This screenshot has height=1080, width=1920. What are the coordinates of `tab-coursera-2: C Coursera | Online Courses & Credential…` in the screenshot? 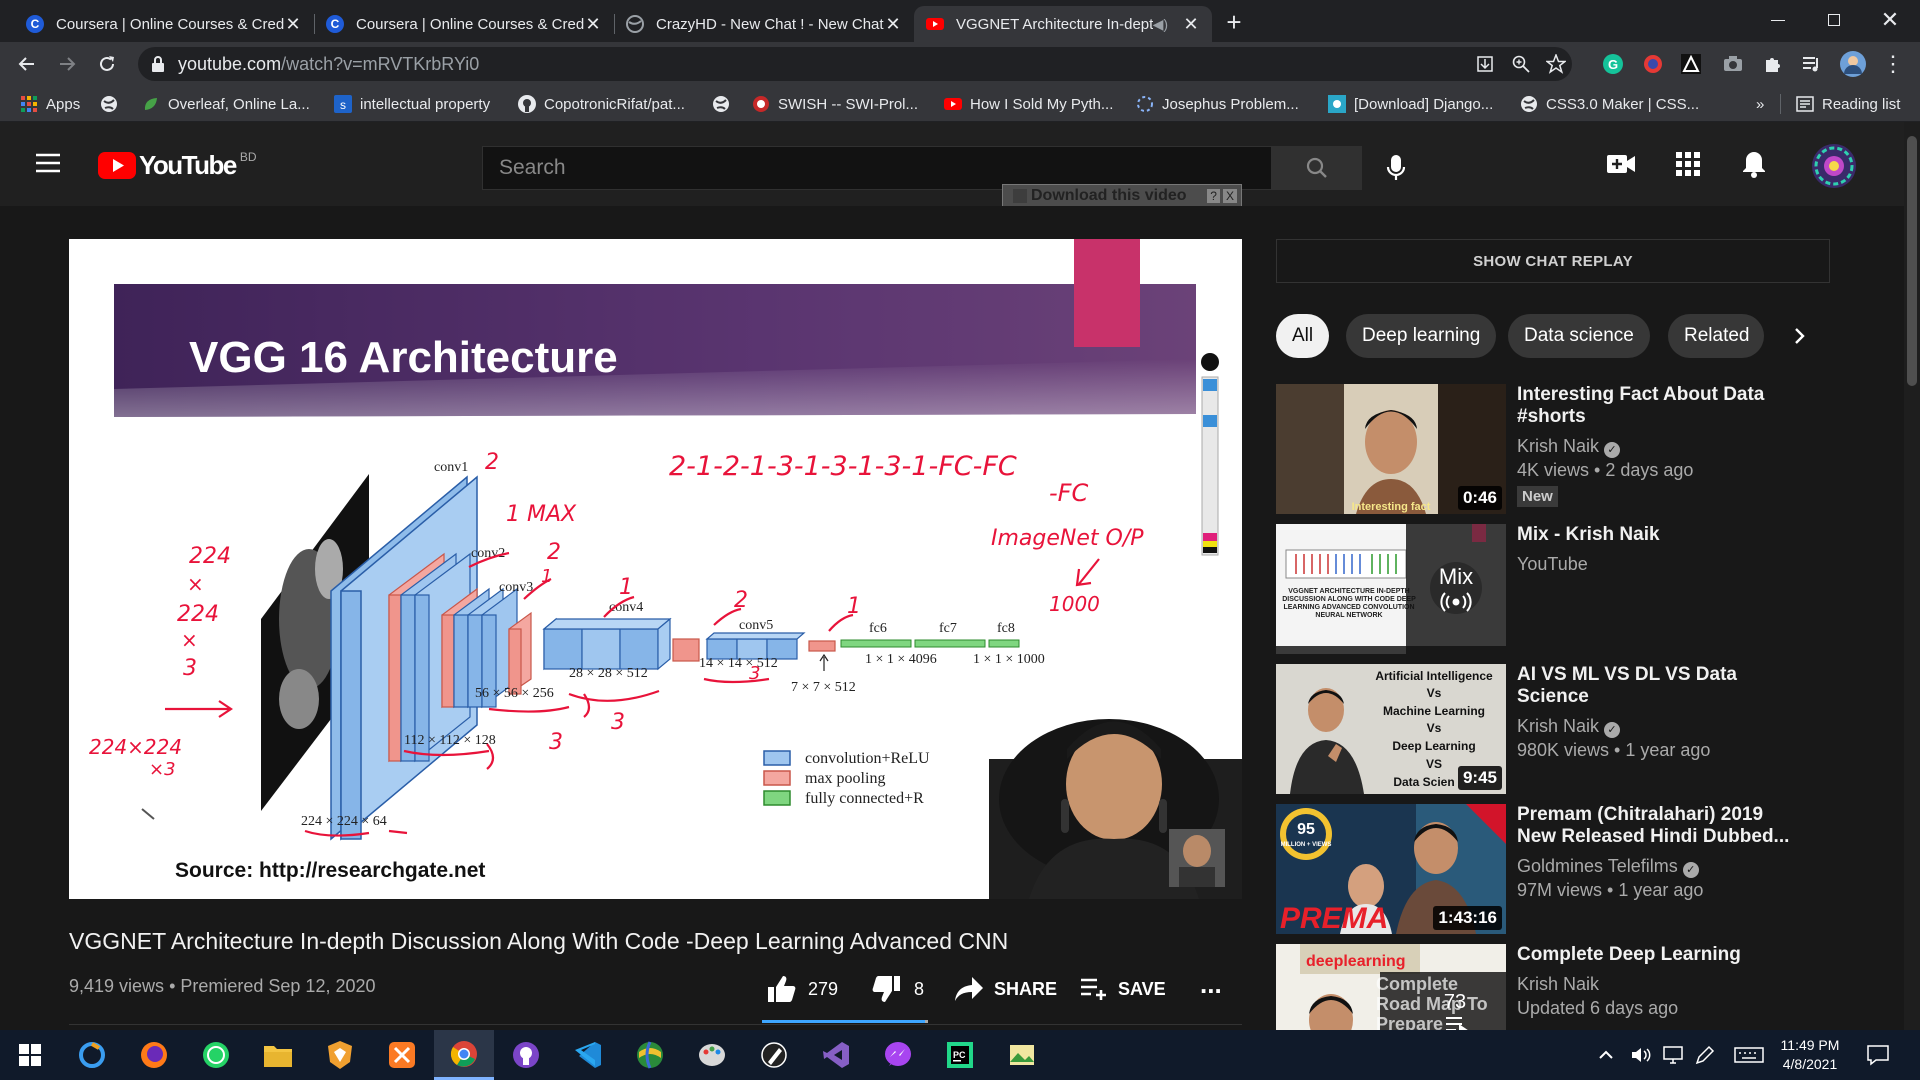 It's located at (464, 24).